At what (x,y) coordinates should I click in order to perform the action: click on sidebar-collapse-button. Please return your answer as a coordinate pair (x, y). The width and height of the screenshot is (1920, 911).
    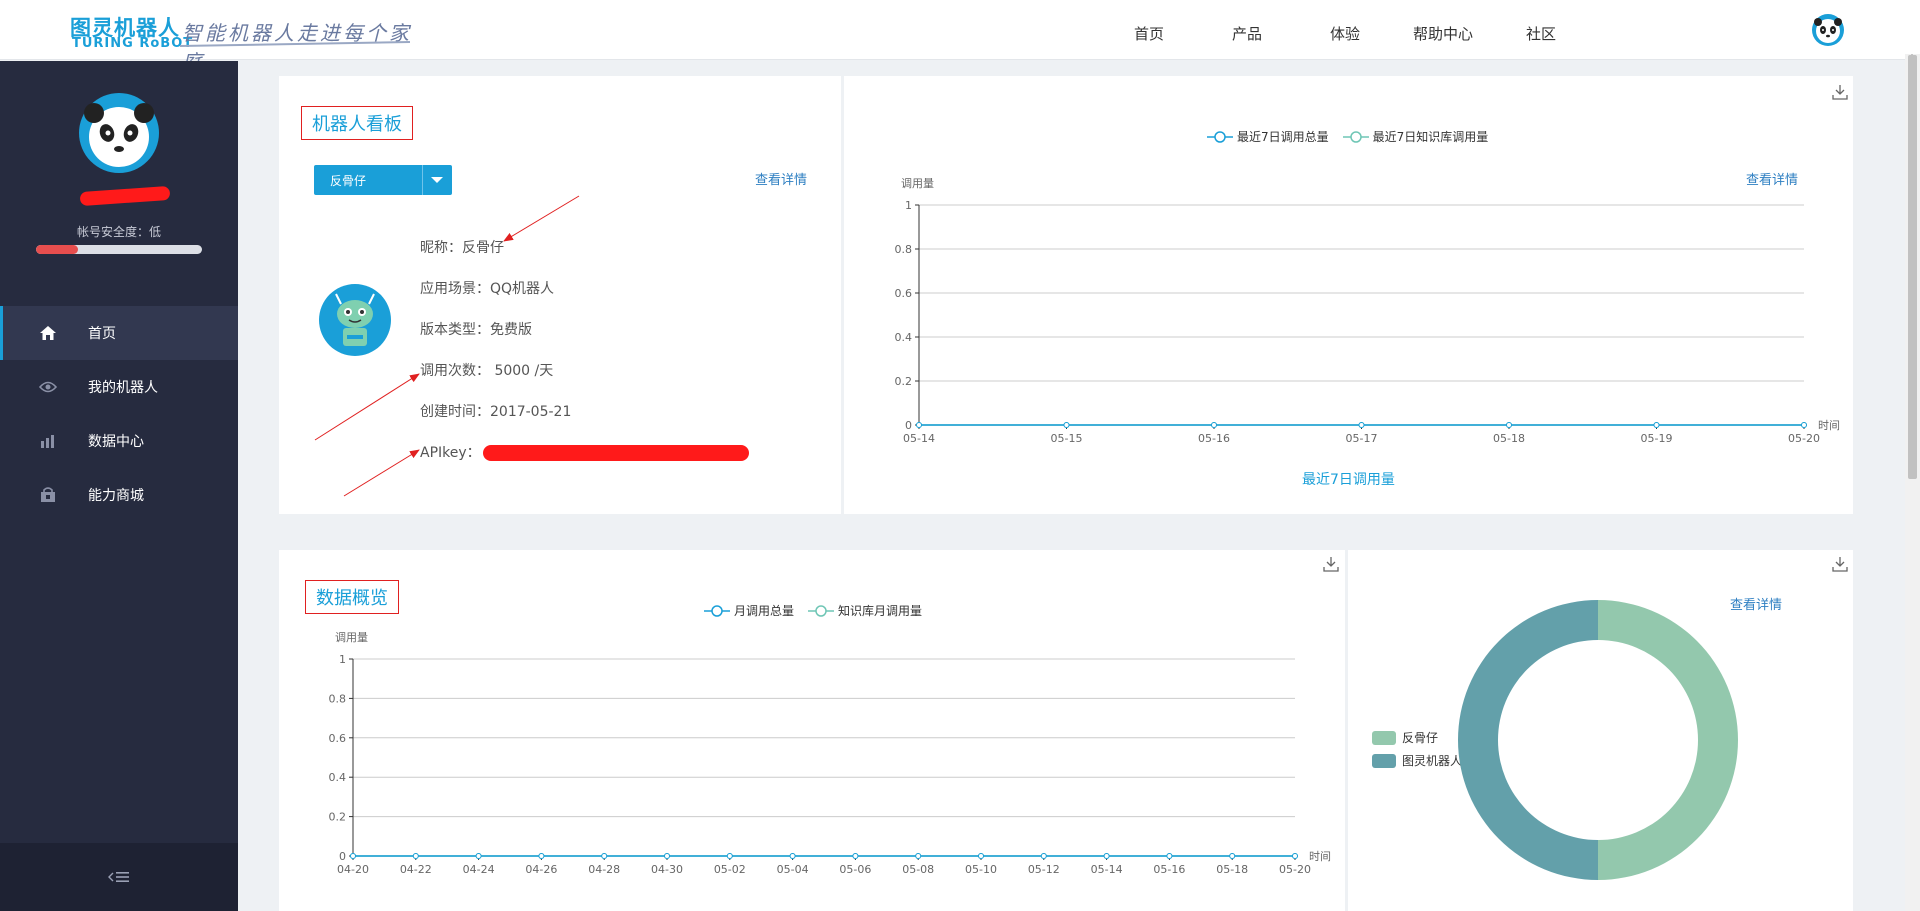
    Looking at the image, I should click on (119, 877).